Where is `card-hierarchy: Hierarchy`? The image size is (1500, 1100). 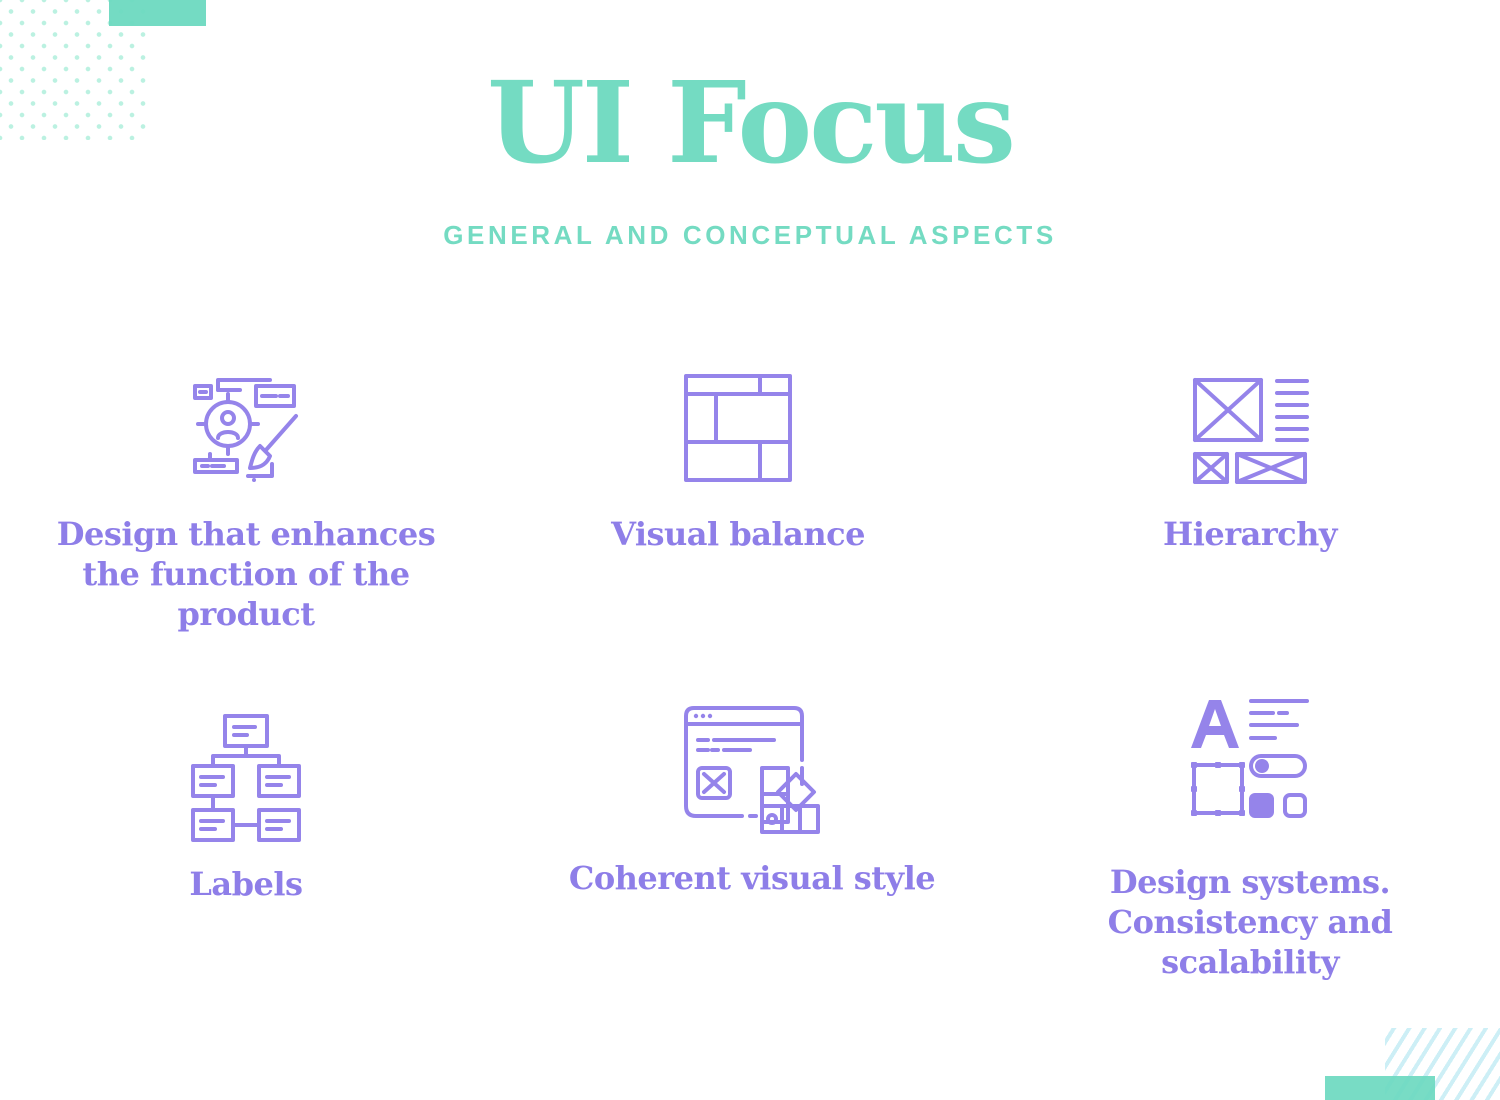
card-hierarchy: Hierarchy is located at coordinates (1250, 463).